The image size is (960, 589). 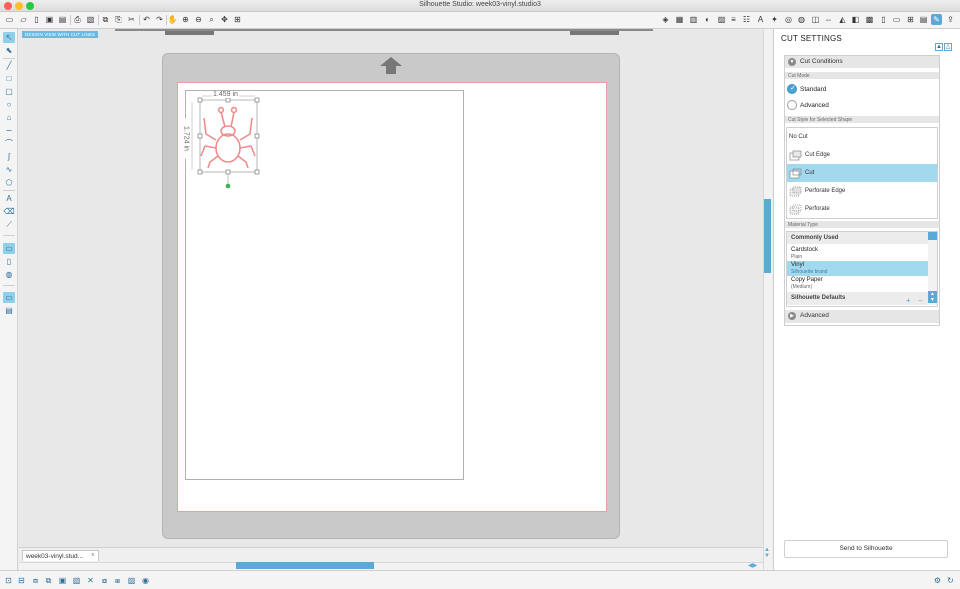 What do you see at coordinates (801, 19) in the screenshot?
I see `trace-icon: ◍` at bounding box center [801, 19].